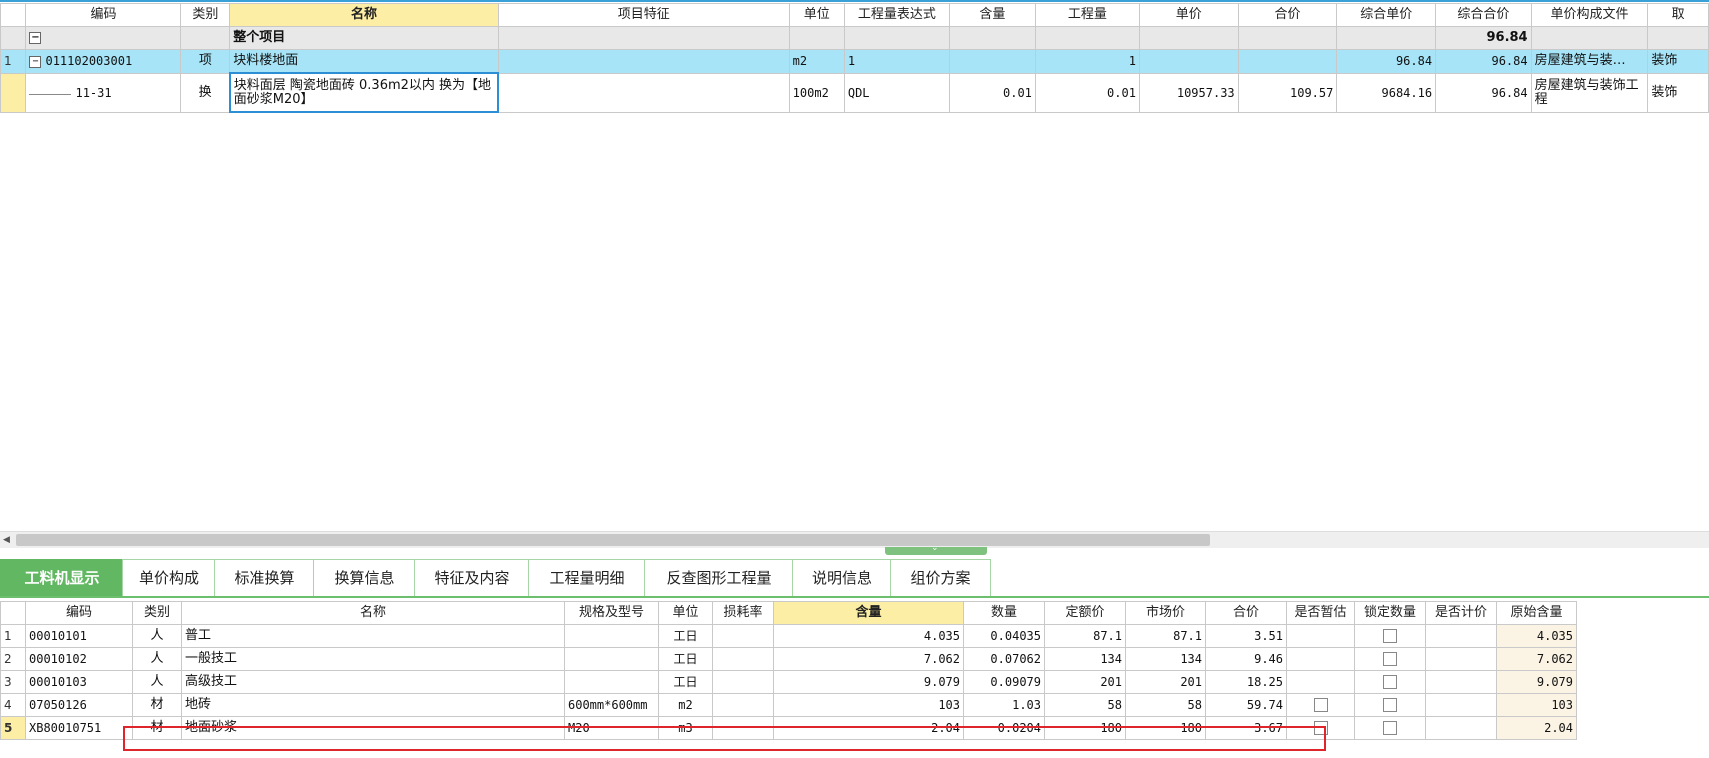 The height and width of the screenshot is (758, 1709). I want to click on col-header-expression: 工程量表达式, so click(896, 15).